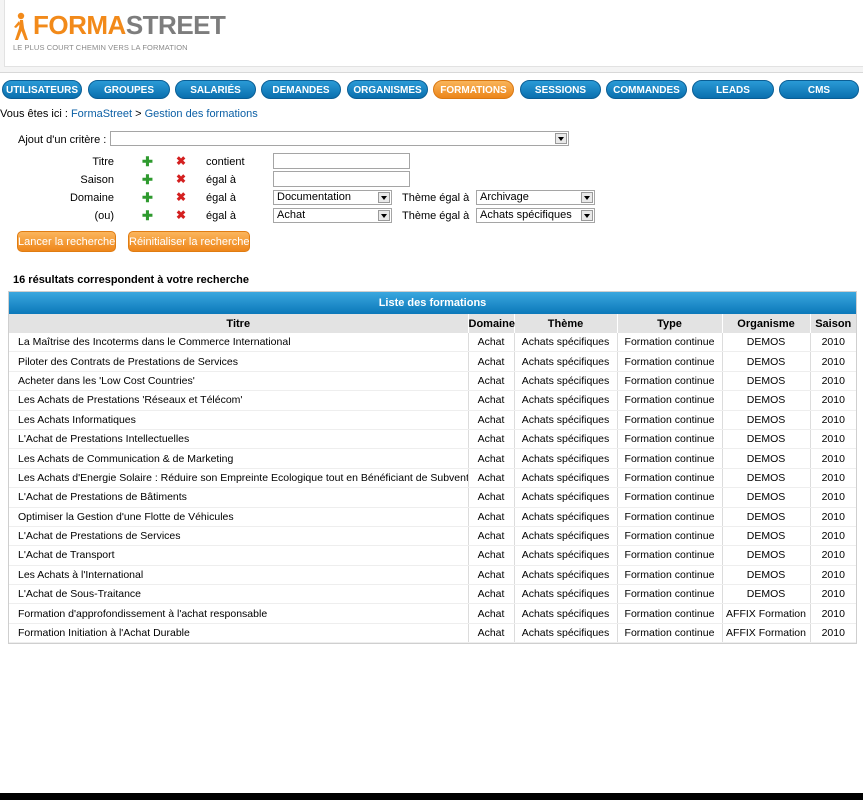 The height and width of the screenshot is (800, 863). Describe the element at coordinates (239, 420) in the screenshot. I see `cell-titre: Les Achats Informatiques` at that location.